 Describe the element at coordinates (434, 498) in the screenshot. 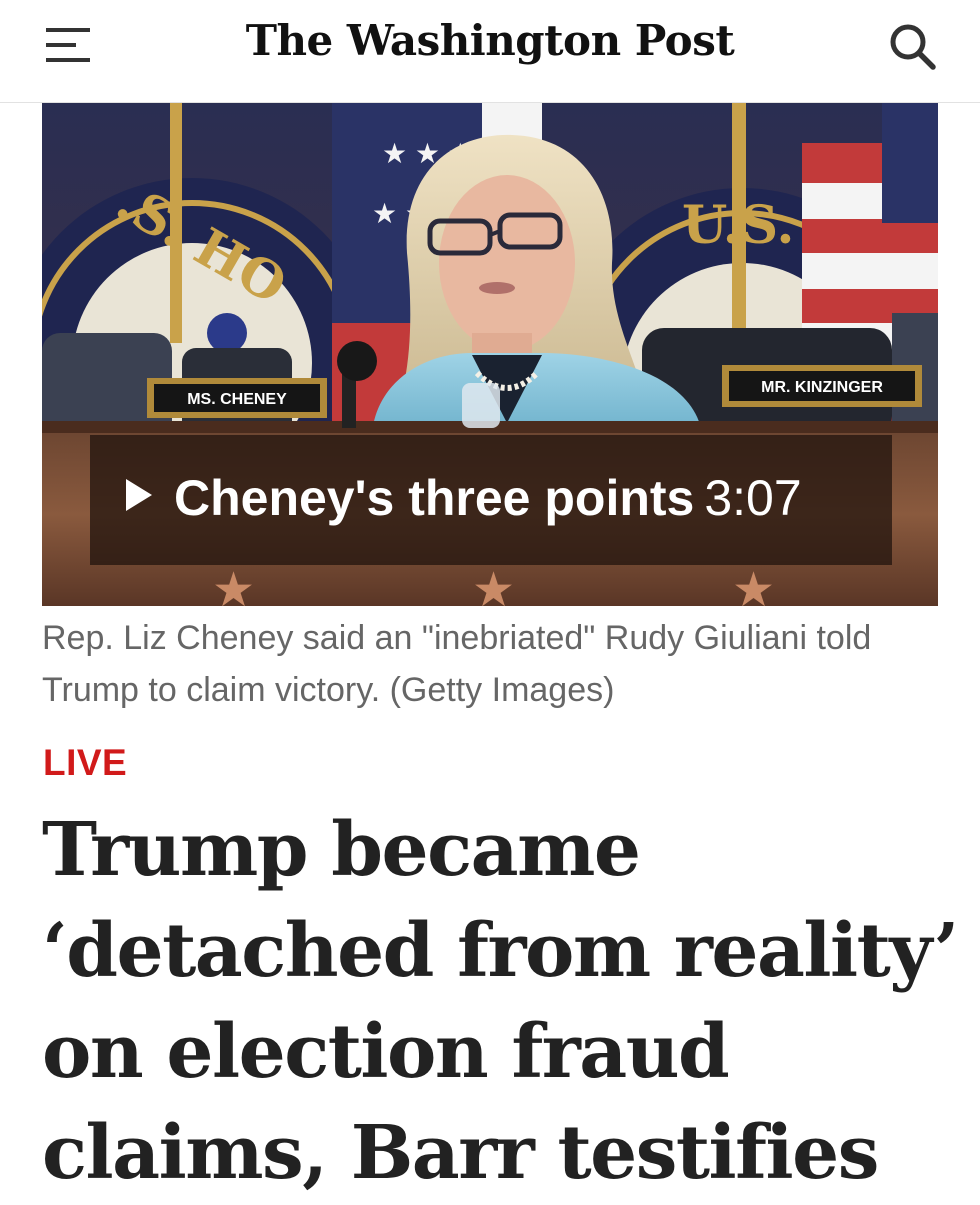

I see `video-title: Cheney's three points` at that location.